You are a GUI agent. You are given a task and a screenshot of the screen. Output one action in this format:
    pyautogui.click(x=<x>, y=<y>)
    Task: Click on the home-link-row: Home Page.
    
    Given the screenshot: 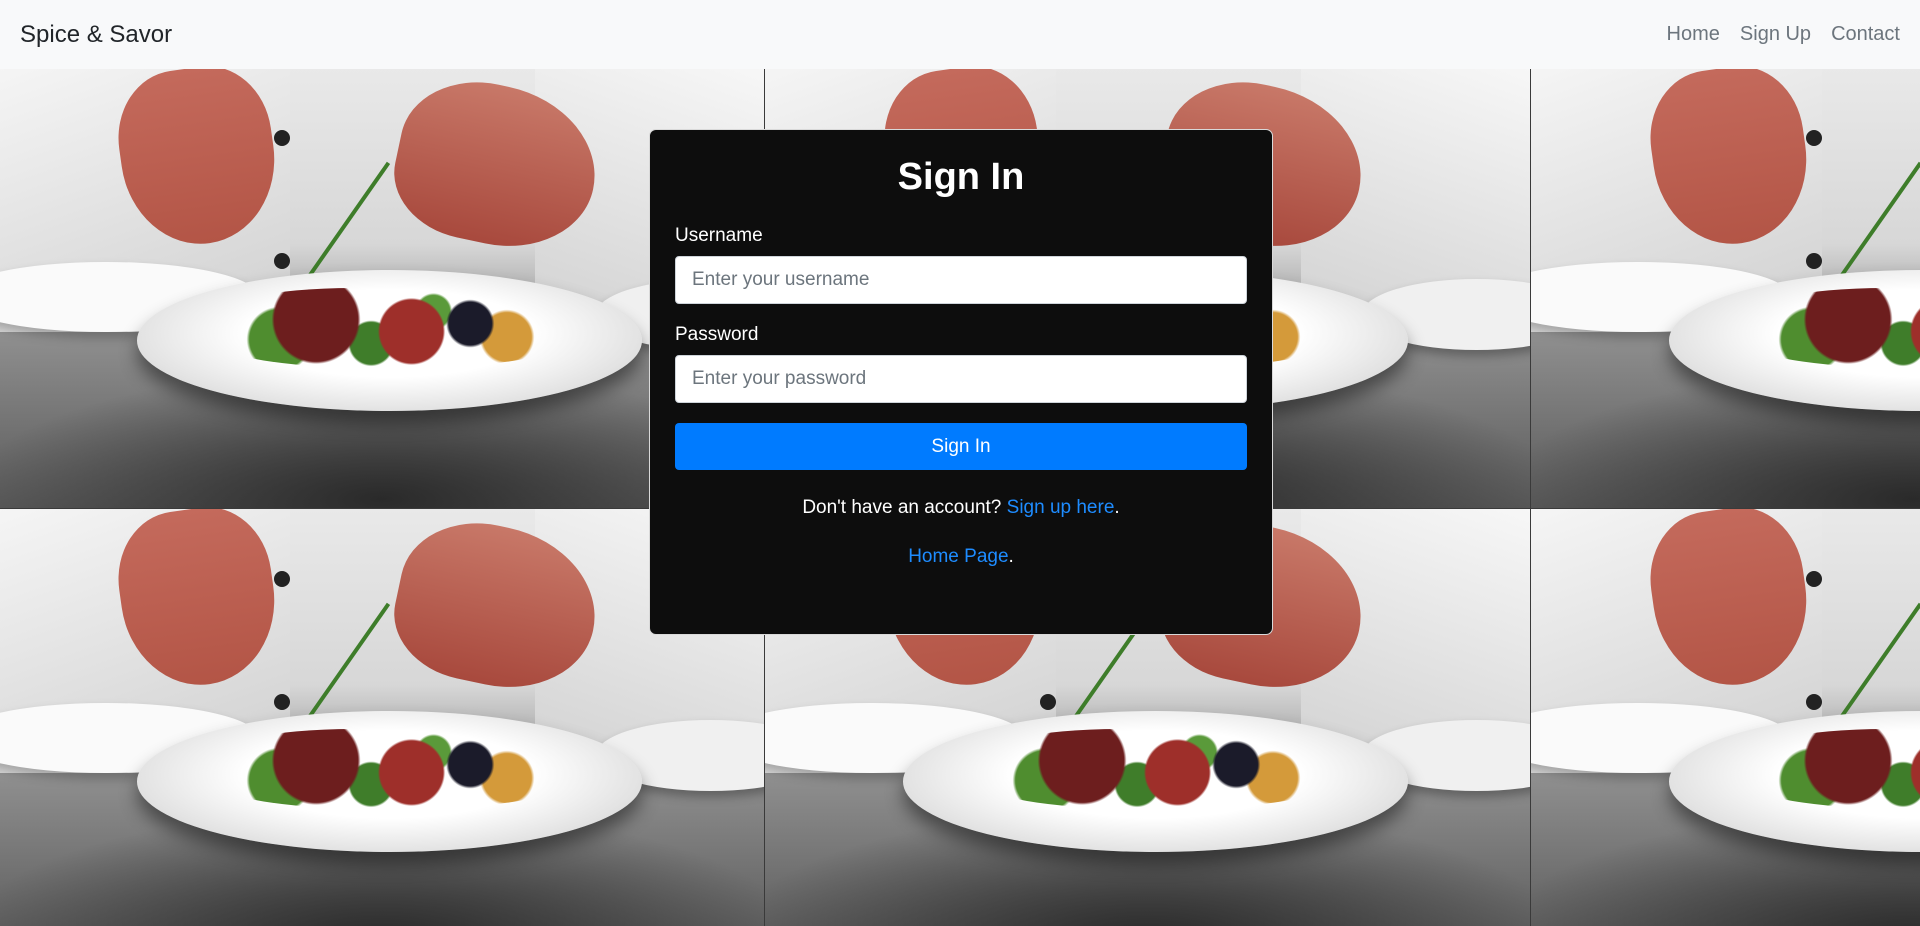 What is the action you would take?
    pyautogui.click(x=961, y=557)
    